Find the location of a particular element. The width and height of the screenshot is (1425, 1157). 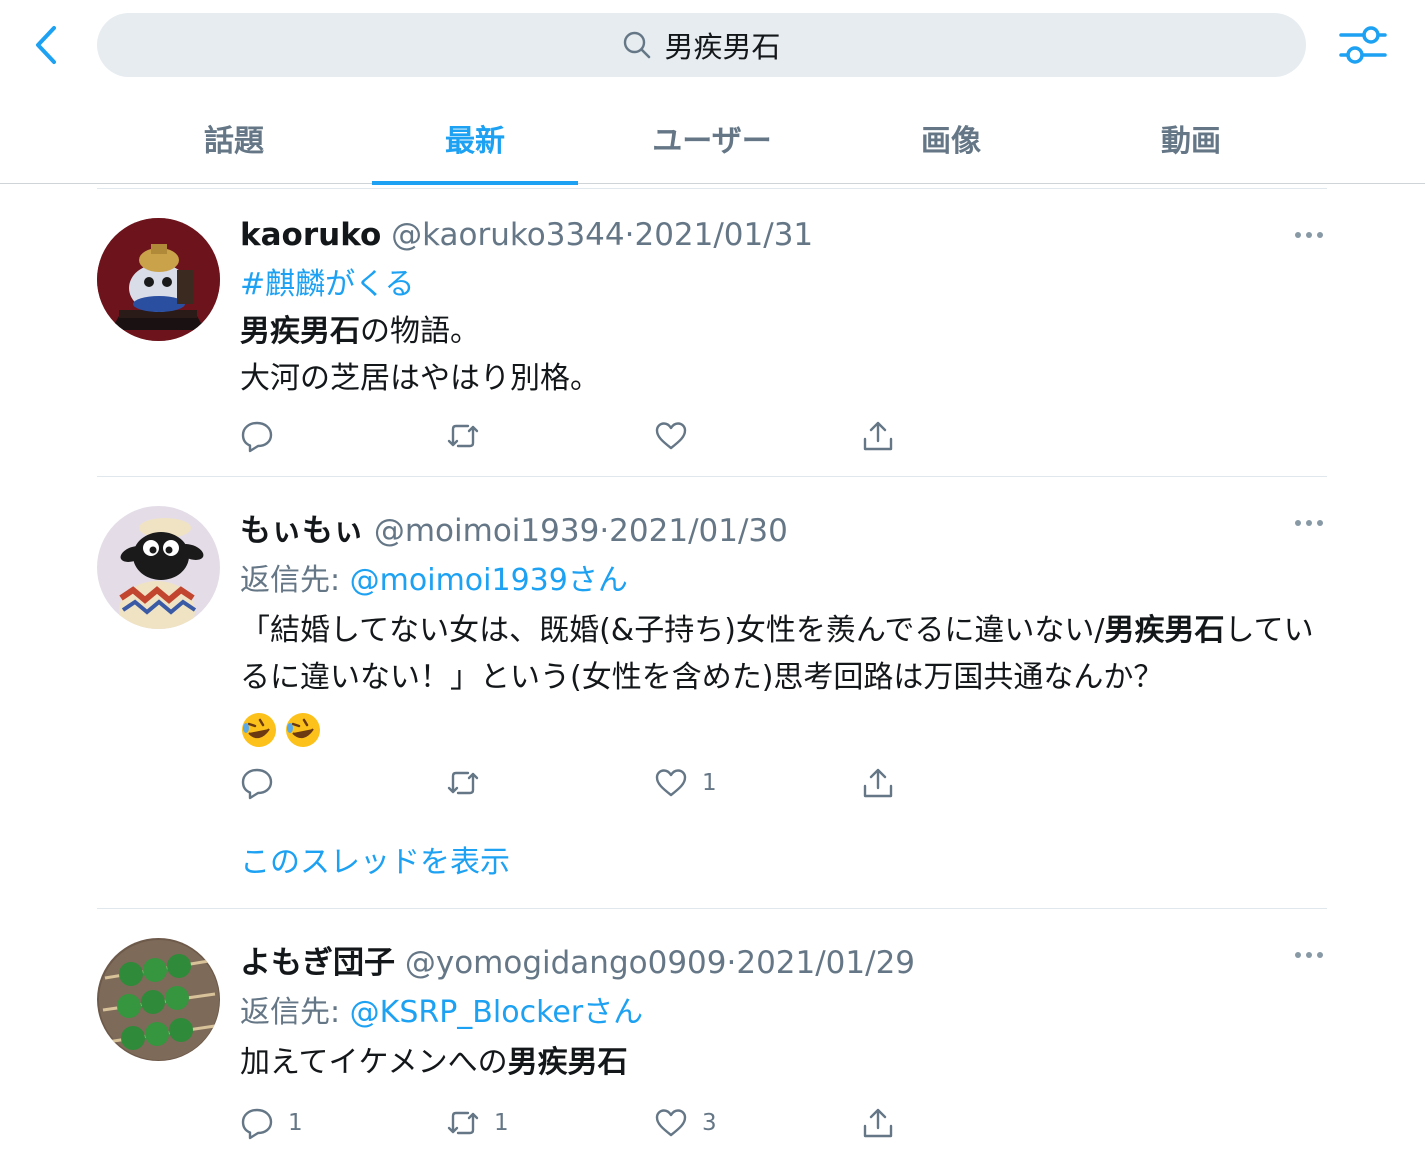

search-icon is located at coordinates (637, 45).